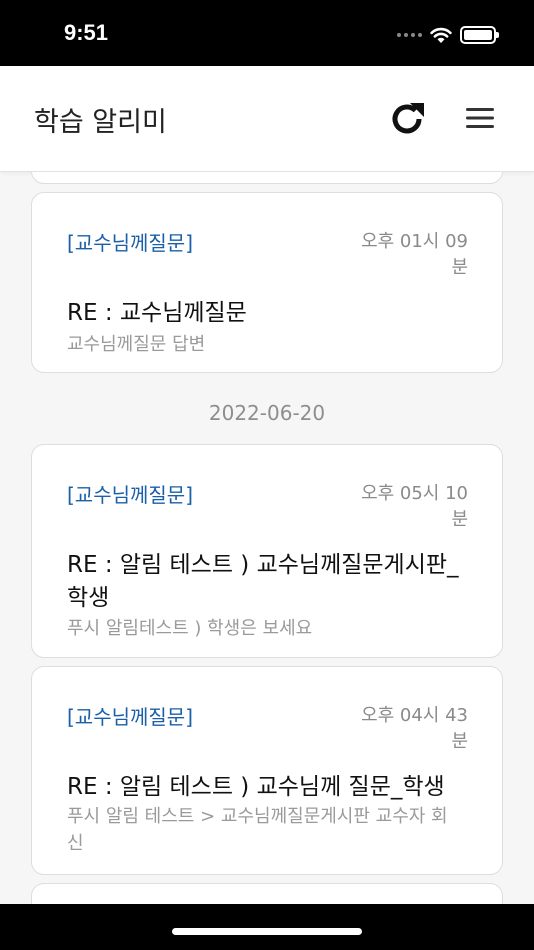 This screenshot has width=534, height=950. What do you see at coordinates (86, 32) in the screenshot?
I see `status-time: 9:51` at bounding box center [86, 32].